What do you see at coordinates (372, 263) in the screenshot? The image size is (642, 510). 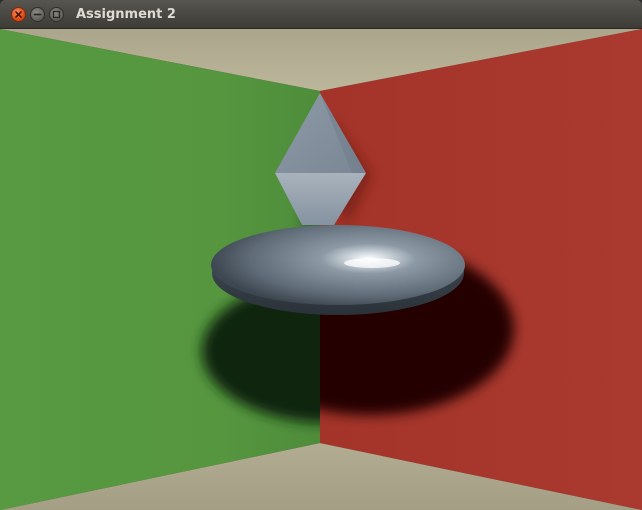 I see `disk-highlight` at bounding box center [372, 263].